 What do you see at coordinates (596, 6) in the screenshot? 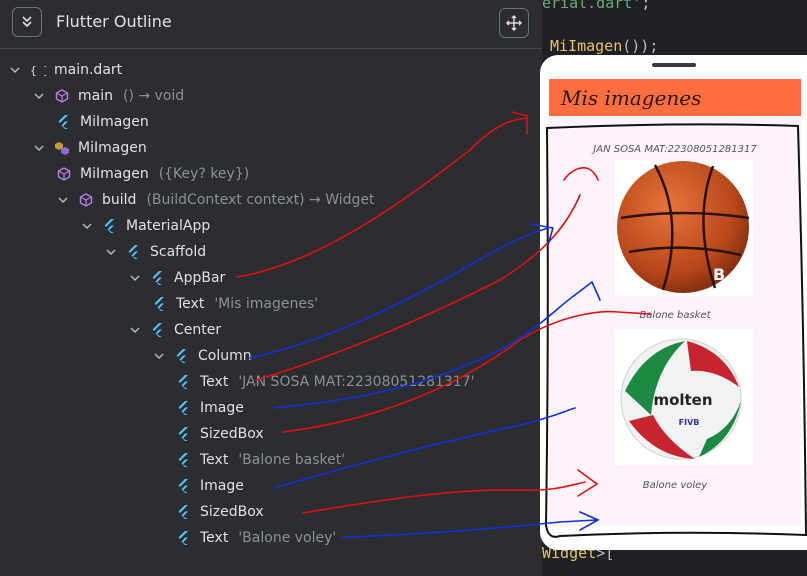
I see `code-line-import: erial.dart';` at bounding box center [596, 6].